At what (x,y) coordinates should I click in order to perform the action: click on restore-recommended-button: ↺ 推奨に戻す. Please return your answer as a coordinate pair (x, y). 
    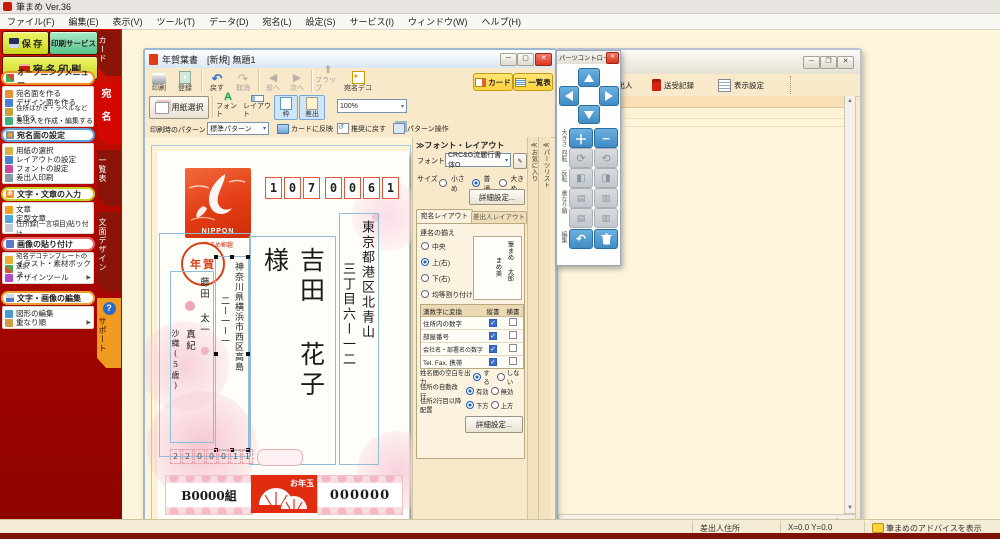
    Looking at the image, I should click on (361, 128).